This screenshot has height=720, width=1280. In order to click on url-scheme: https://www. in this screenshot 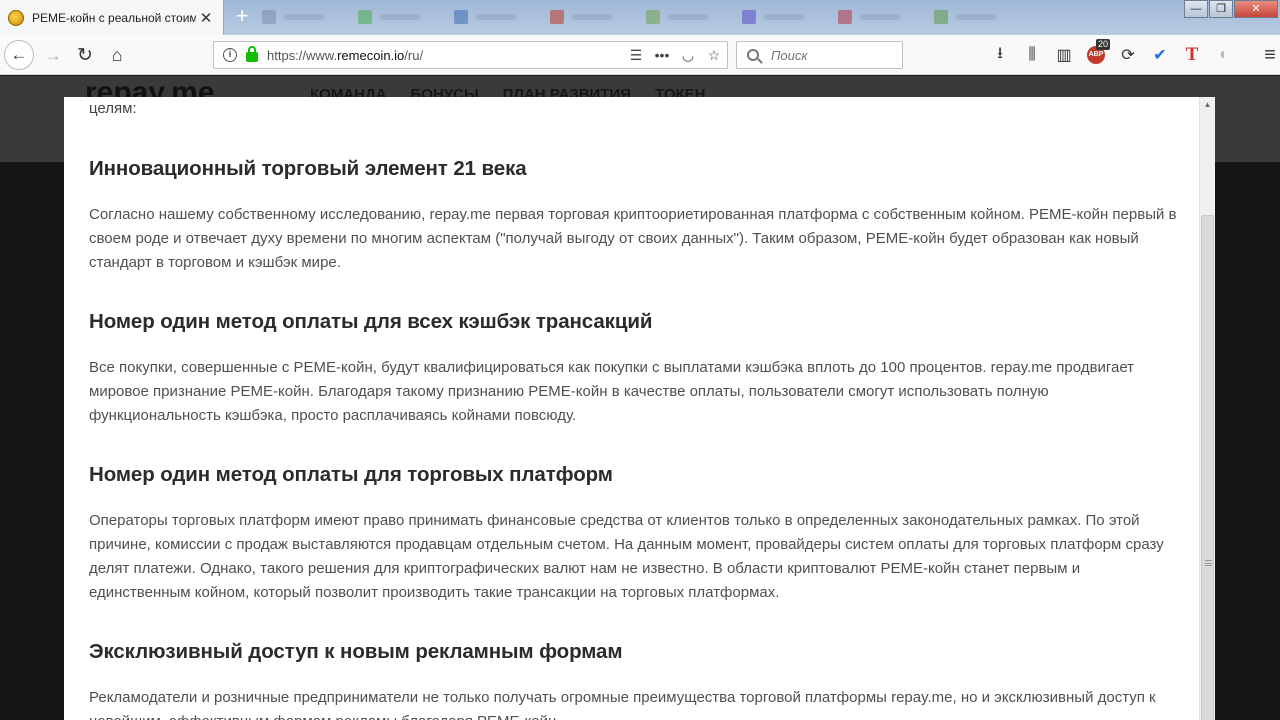, I will do `click(302, 55)`.